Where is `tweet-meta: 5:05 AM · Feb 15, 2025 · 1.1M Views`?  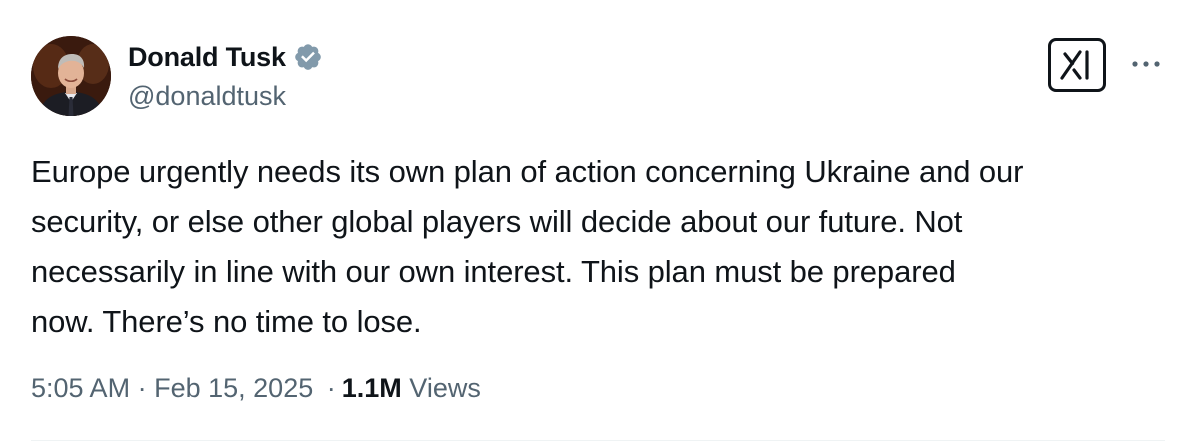
tweet-meta: 5:05 AM · Feb 15, 2025 · 1.1M Views is located at coordinates (256, 388).